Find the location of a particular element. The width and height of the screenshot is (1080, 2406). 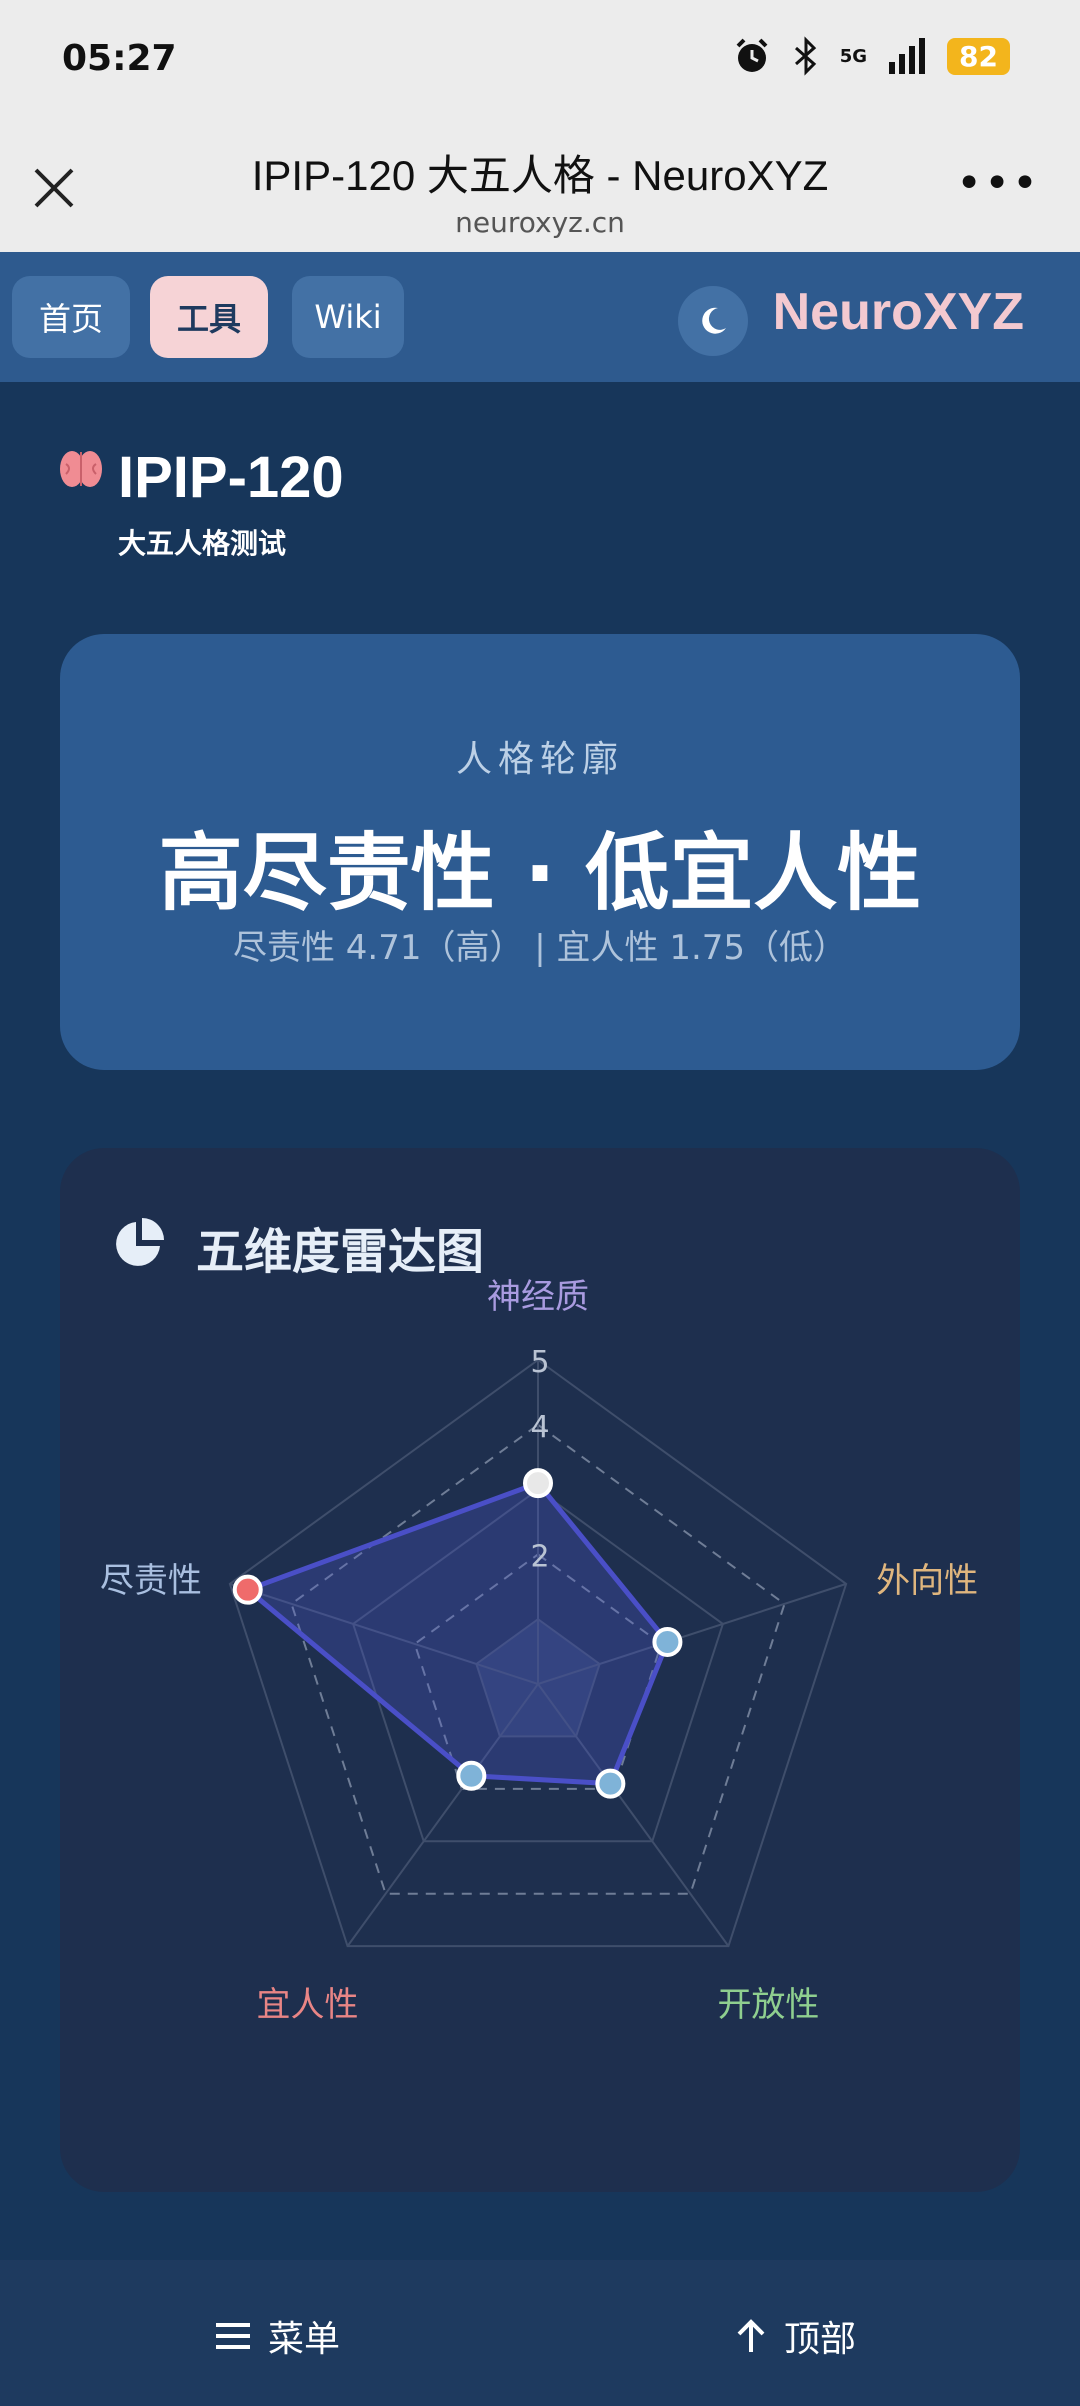

menu-icon is located at coordinates (233, 2336).